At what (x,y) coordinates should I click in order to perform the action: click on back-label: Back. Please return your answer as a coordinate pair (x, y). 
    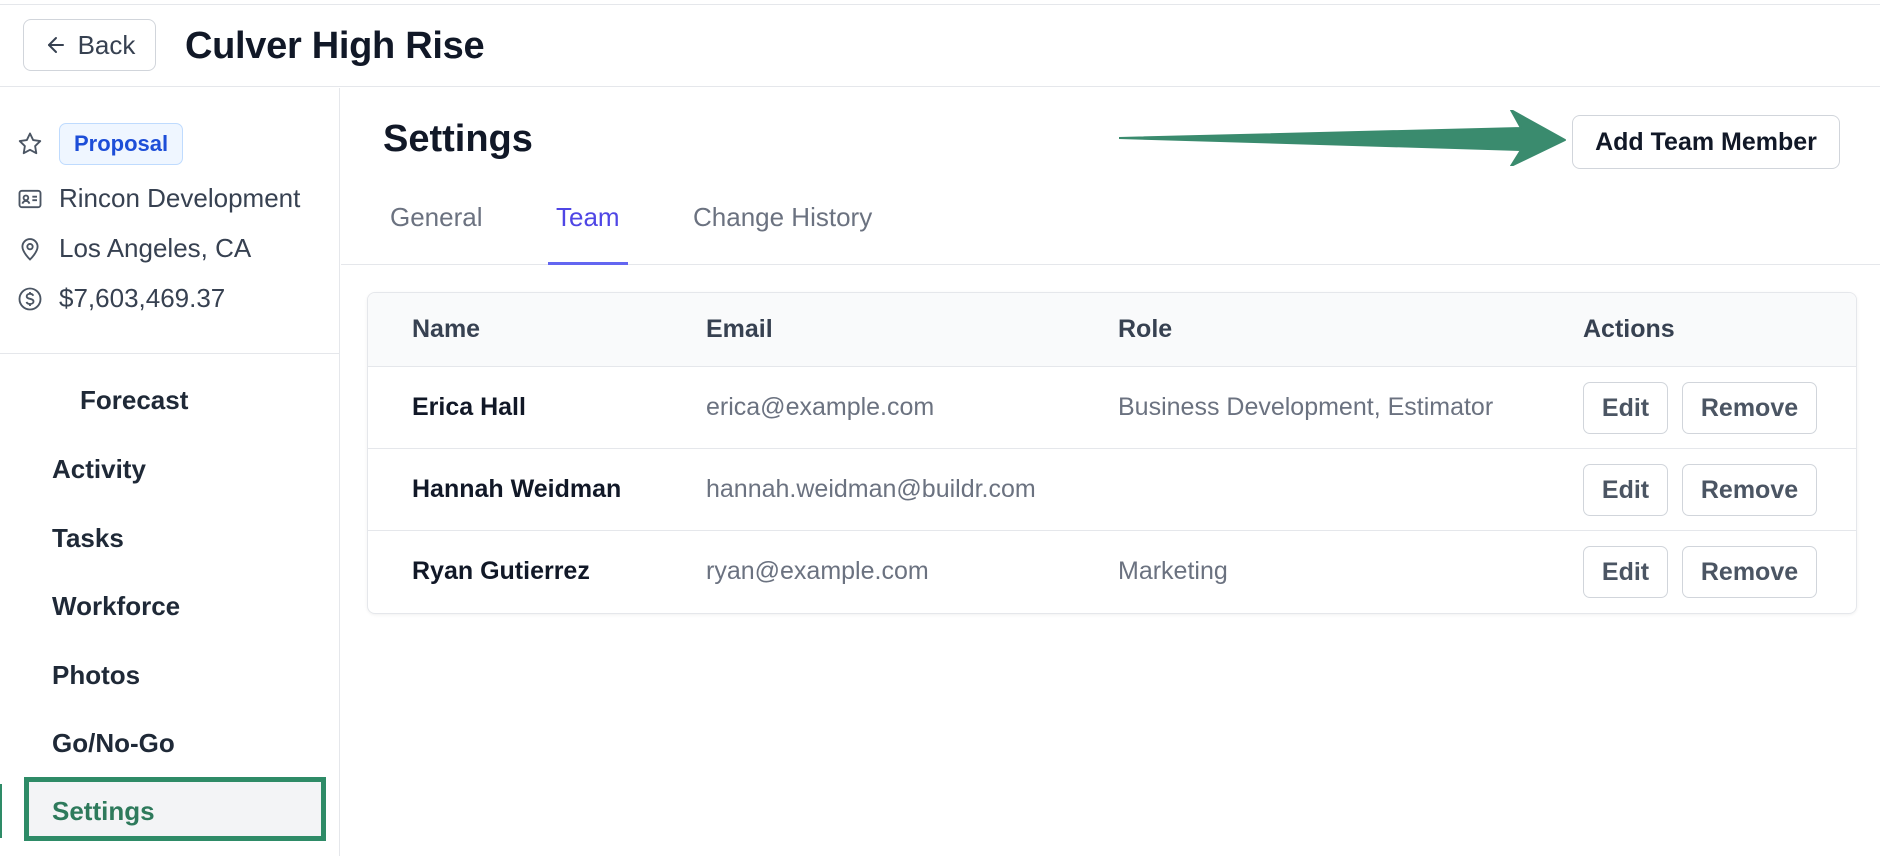
    Looking at the image, I should click on (106, 44).